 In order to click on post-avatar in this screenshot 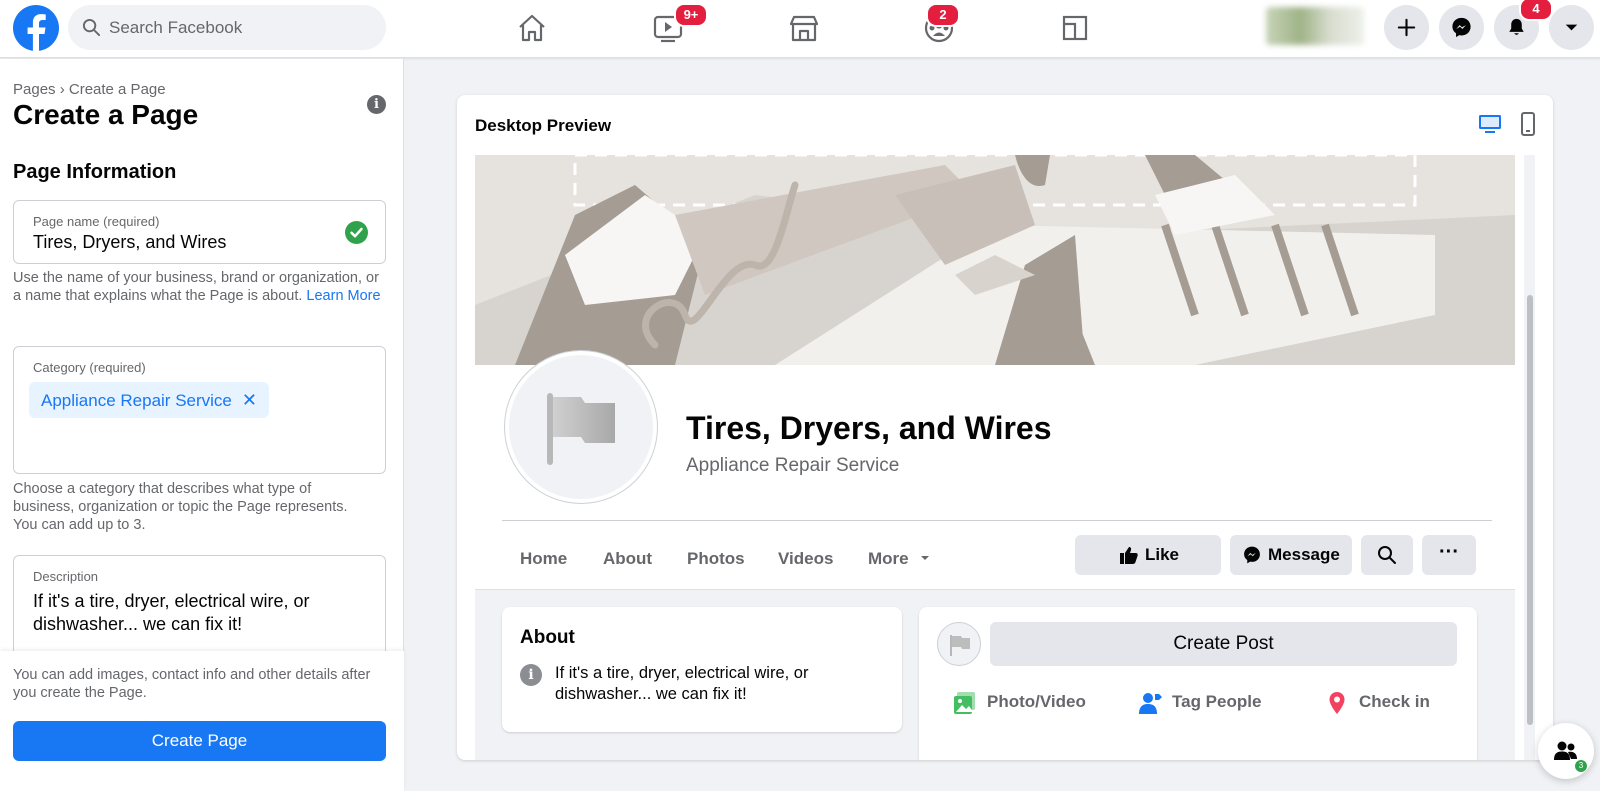, I will do `click(959, 644)`.